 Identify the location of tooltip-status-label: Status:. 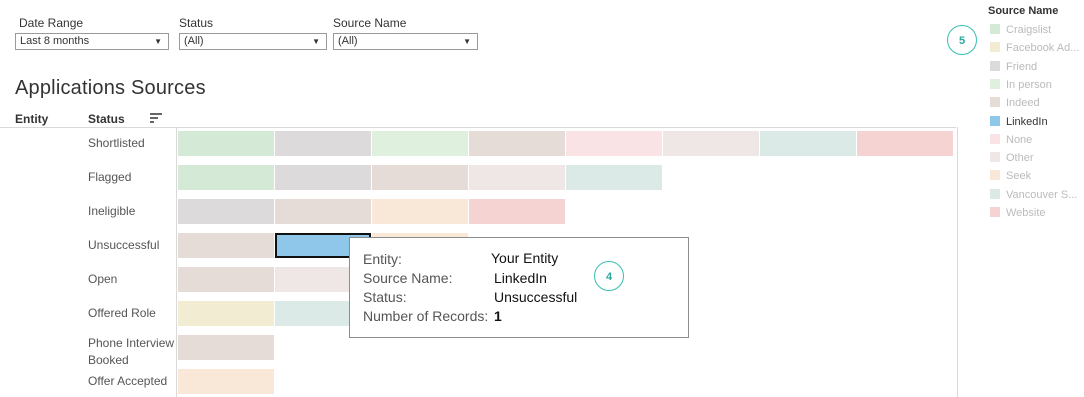
(385, 297).